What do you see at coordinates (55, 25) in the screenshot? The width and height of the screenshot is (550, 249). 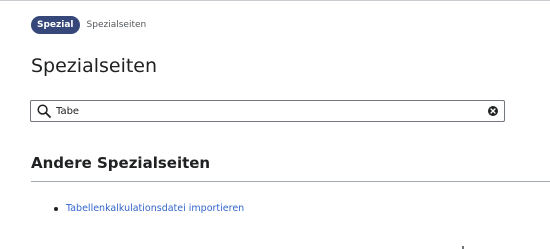 I see `namespace-badge: Spezial` at bounding box center [55, 25].